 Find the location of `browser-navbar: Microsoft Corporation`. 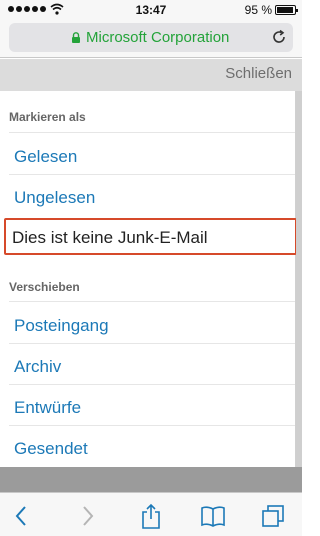

browser-navbar: Microsoft Corporation is located at coordinates (151, 39).